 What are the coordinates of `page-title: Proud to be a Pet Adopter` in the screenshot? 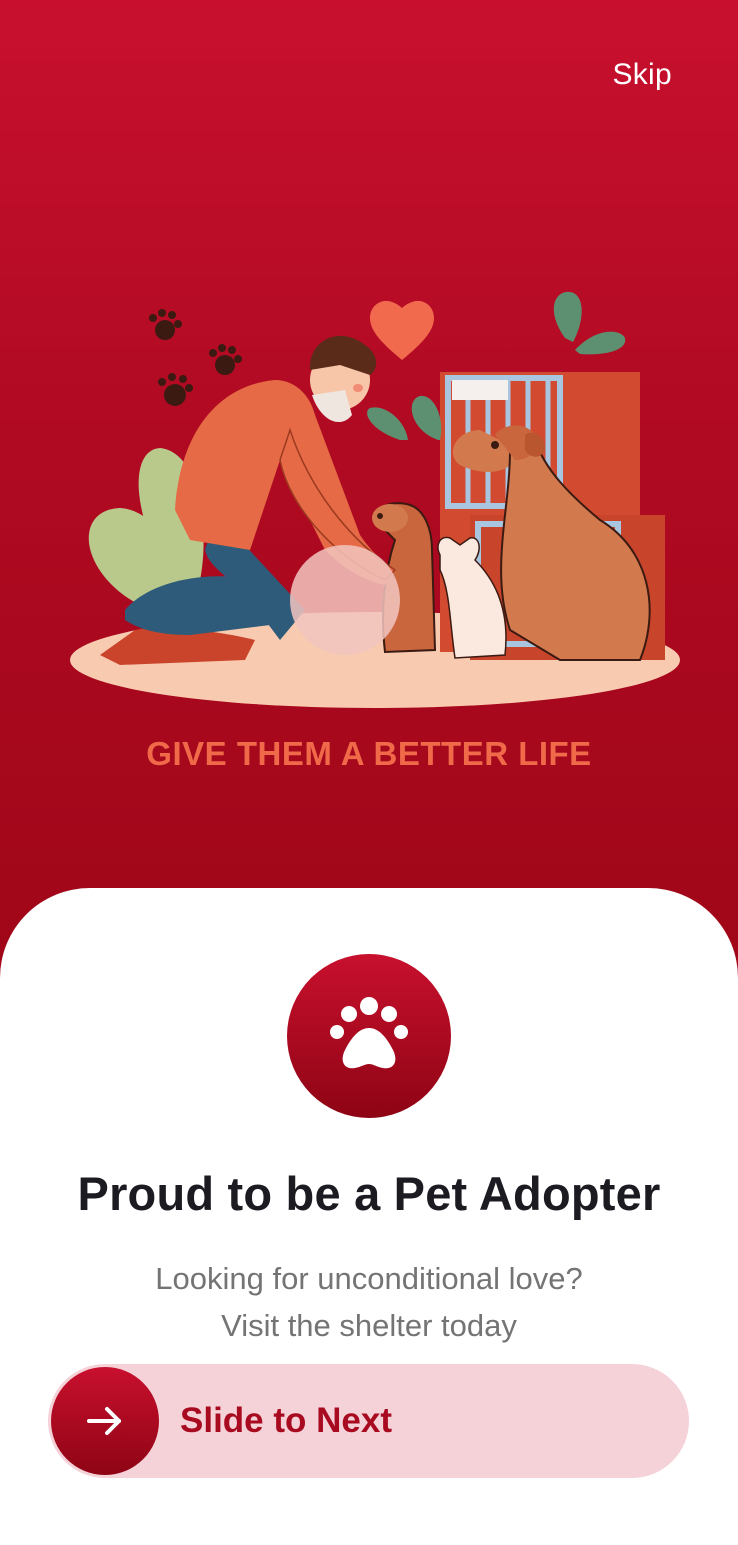 It's located at (369, 1193).